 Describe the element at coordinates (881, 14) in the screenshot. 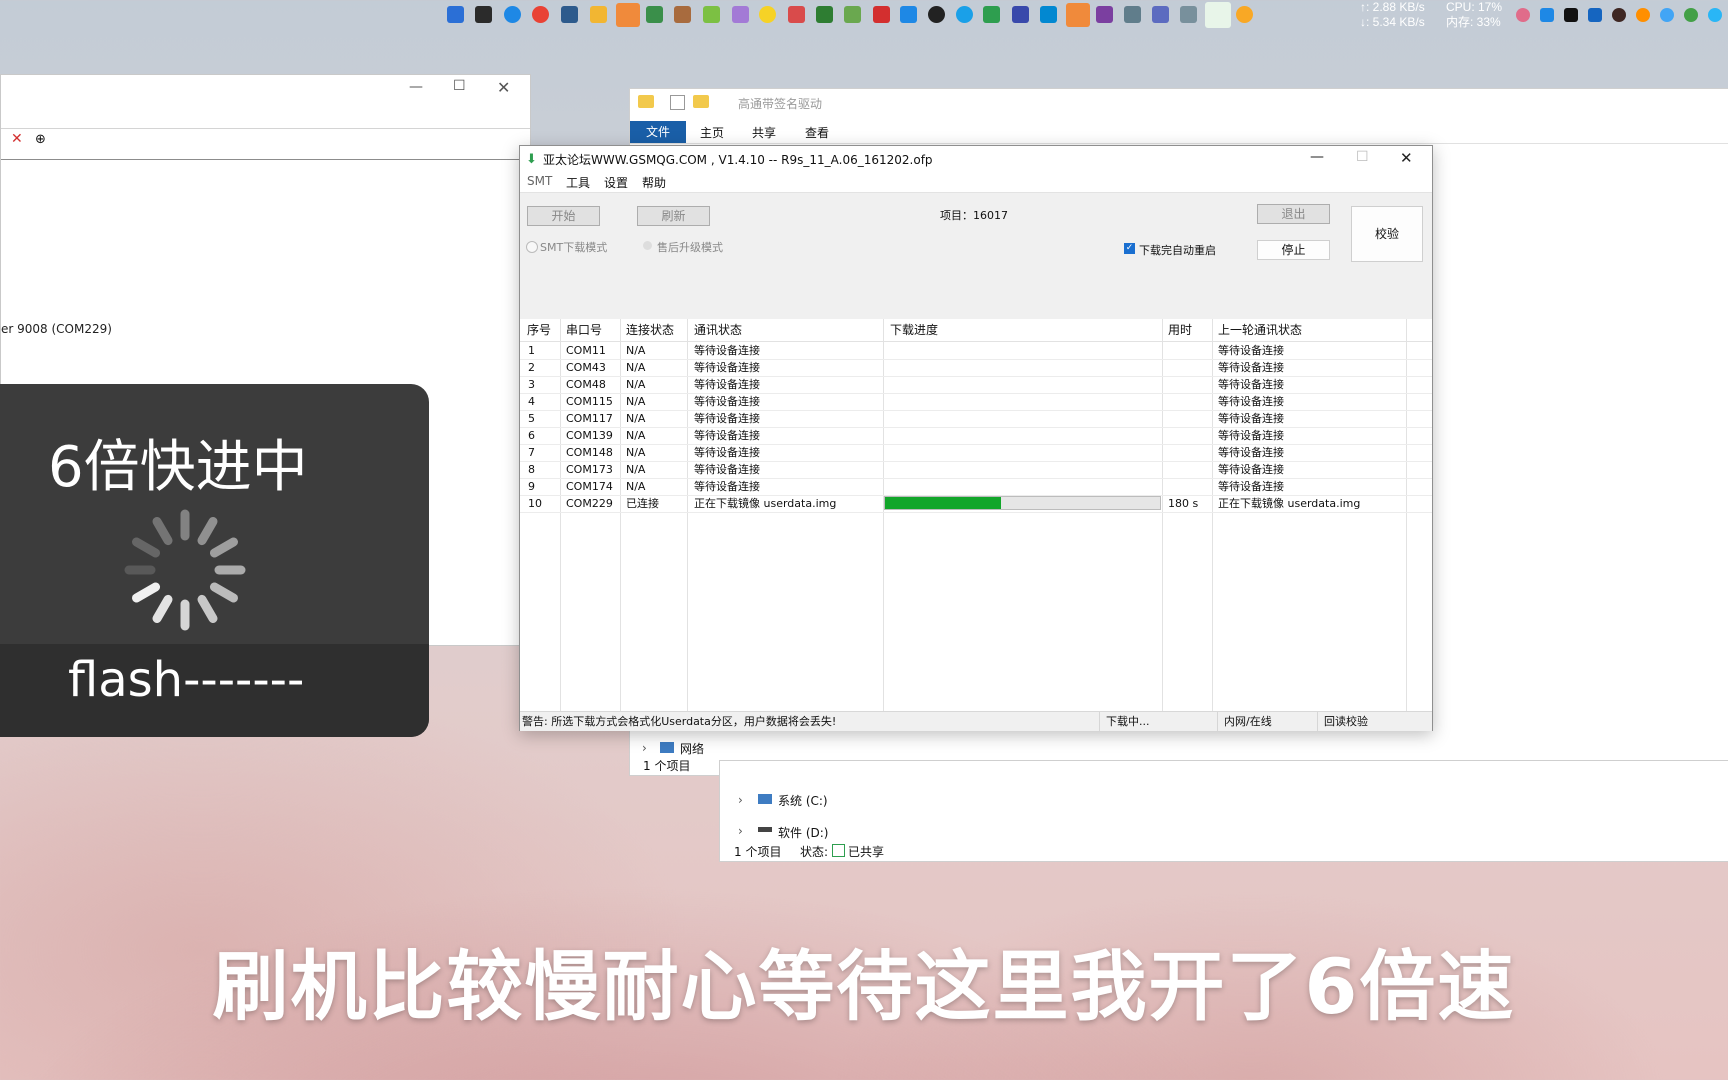

I see `star-icon` at that location.